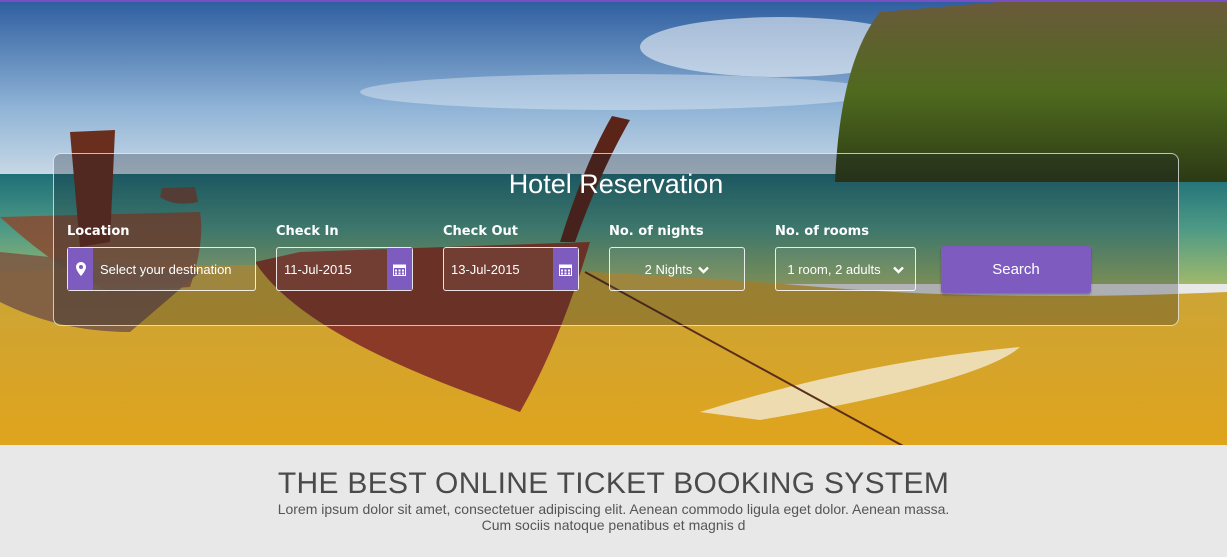 The width and height of the screenshot is (1227, 557). I want to click on check-in-input: 11-Jul-2015, so click(344, 269).